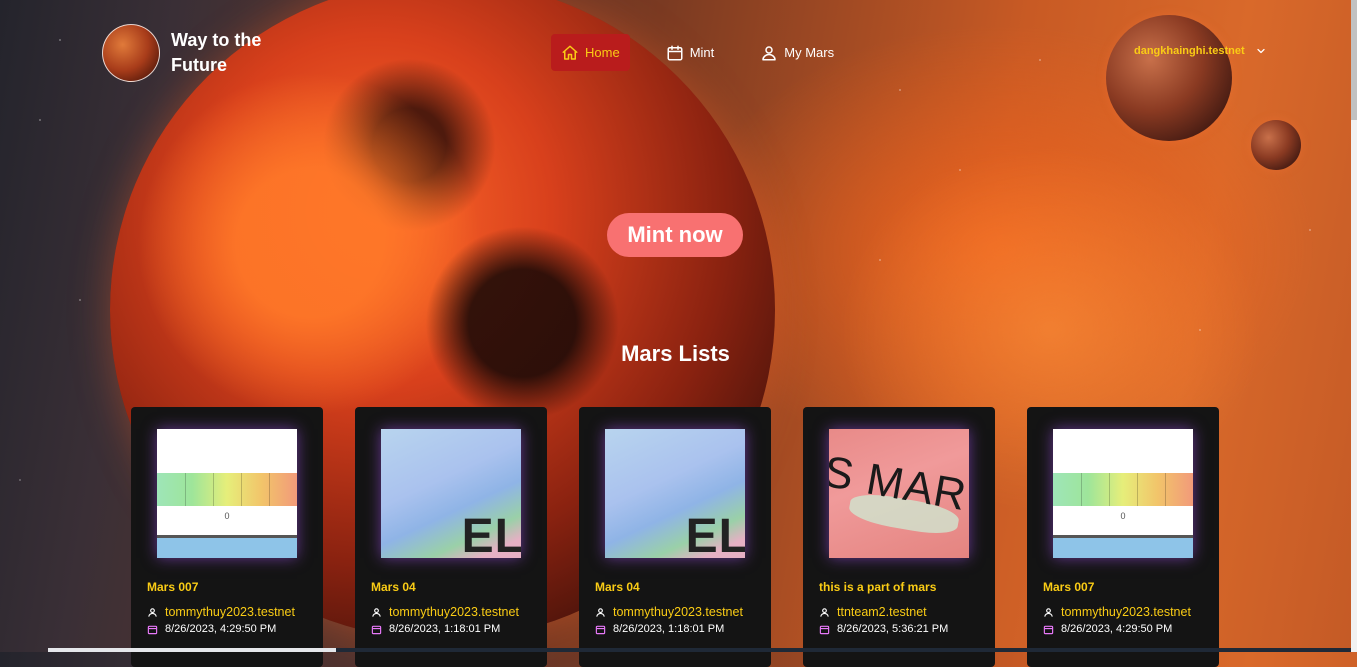 Image resolution: width=1357 pixels, height=667 pixels. What do you see at coordinates (675, 235) in the screenshot?
I see `mint-now-button: Mint now` at bounding box center [675, 235].